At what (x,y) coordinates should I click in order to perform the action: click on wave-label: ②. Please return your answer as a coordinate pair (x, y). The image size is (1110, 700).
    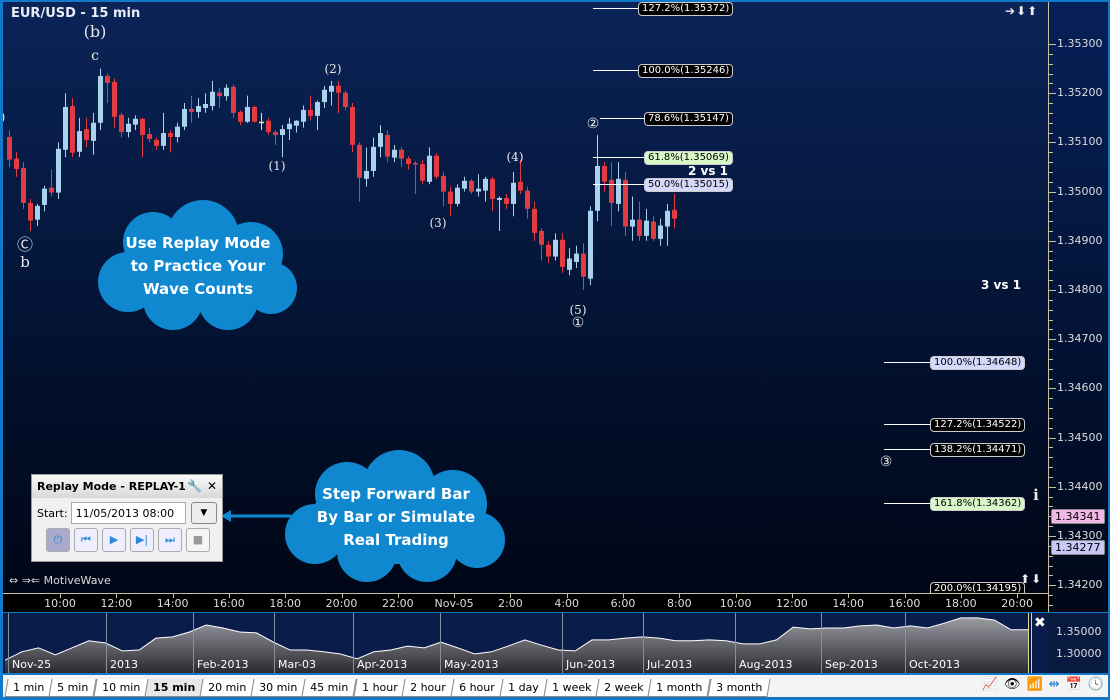
    Looking at the image, I should click on (593, 124).